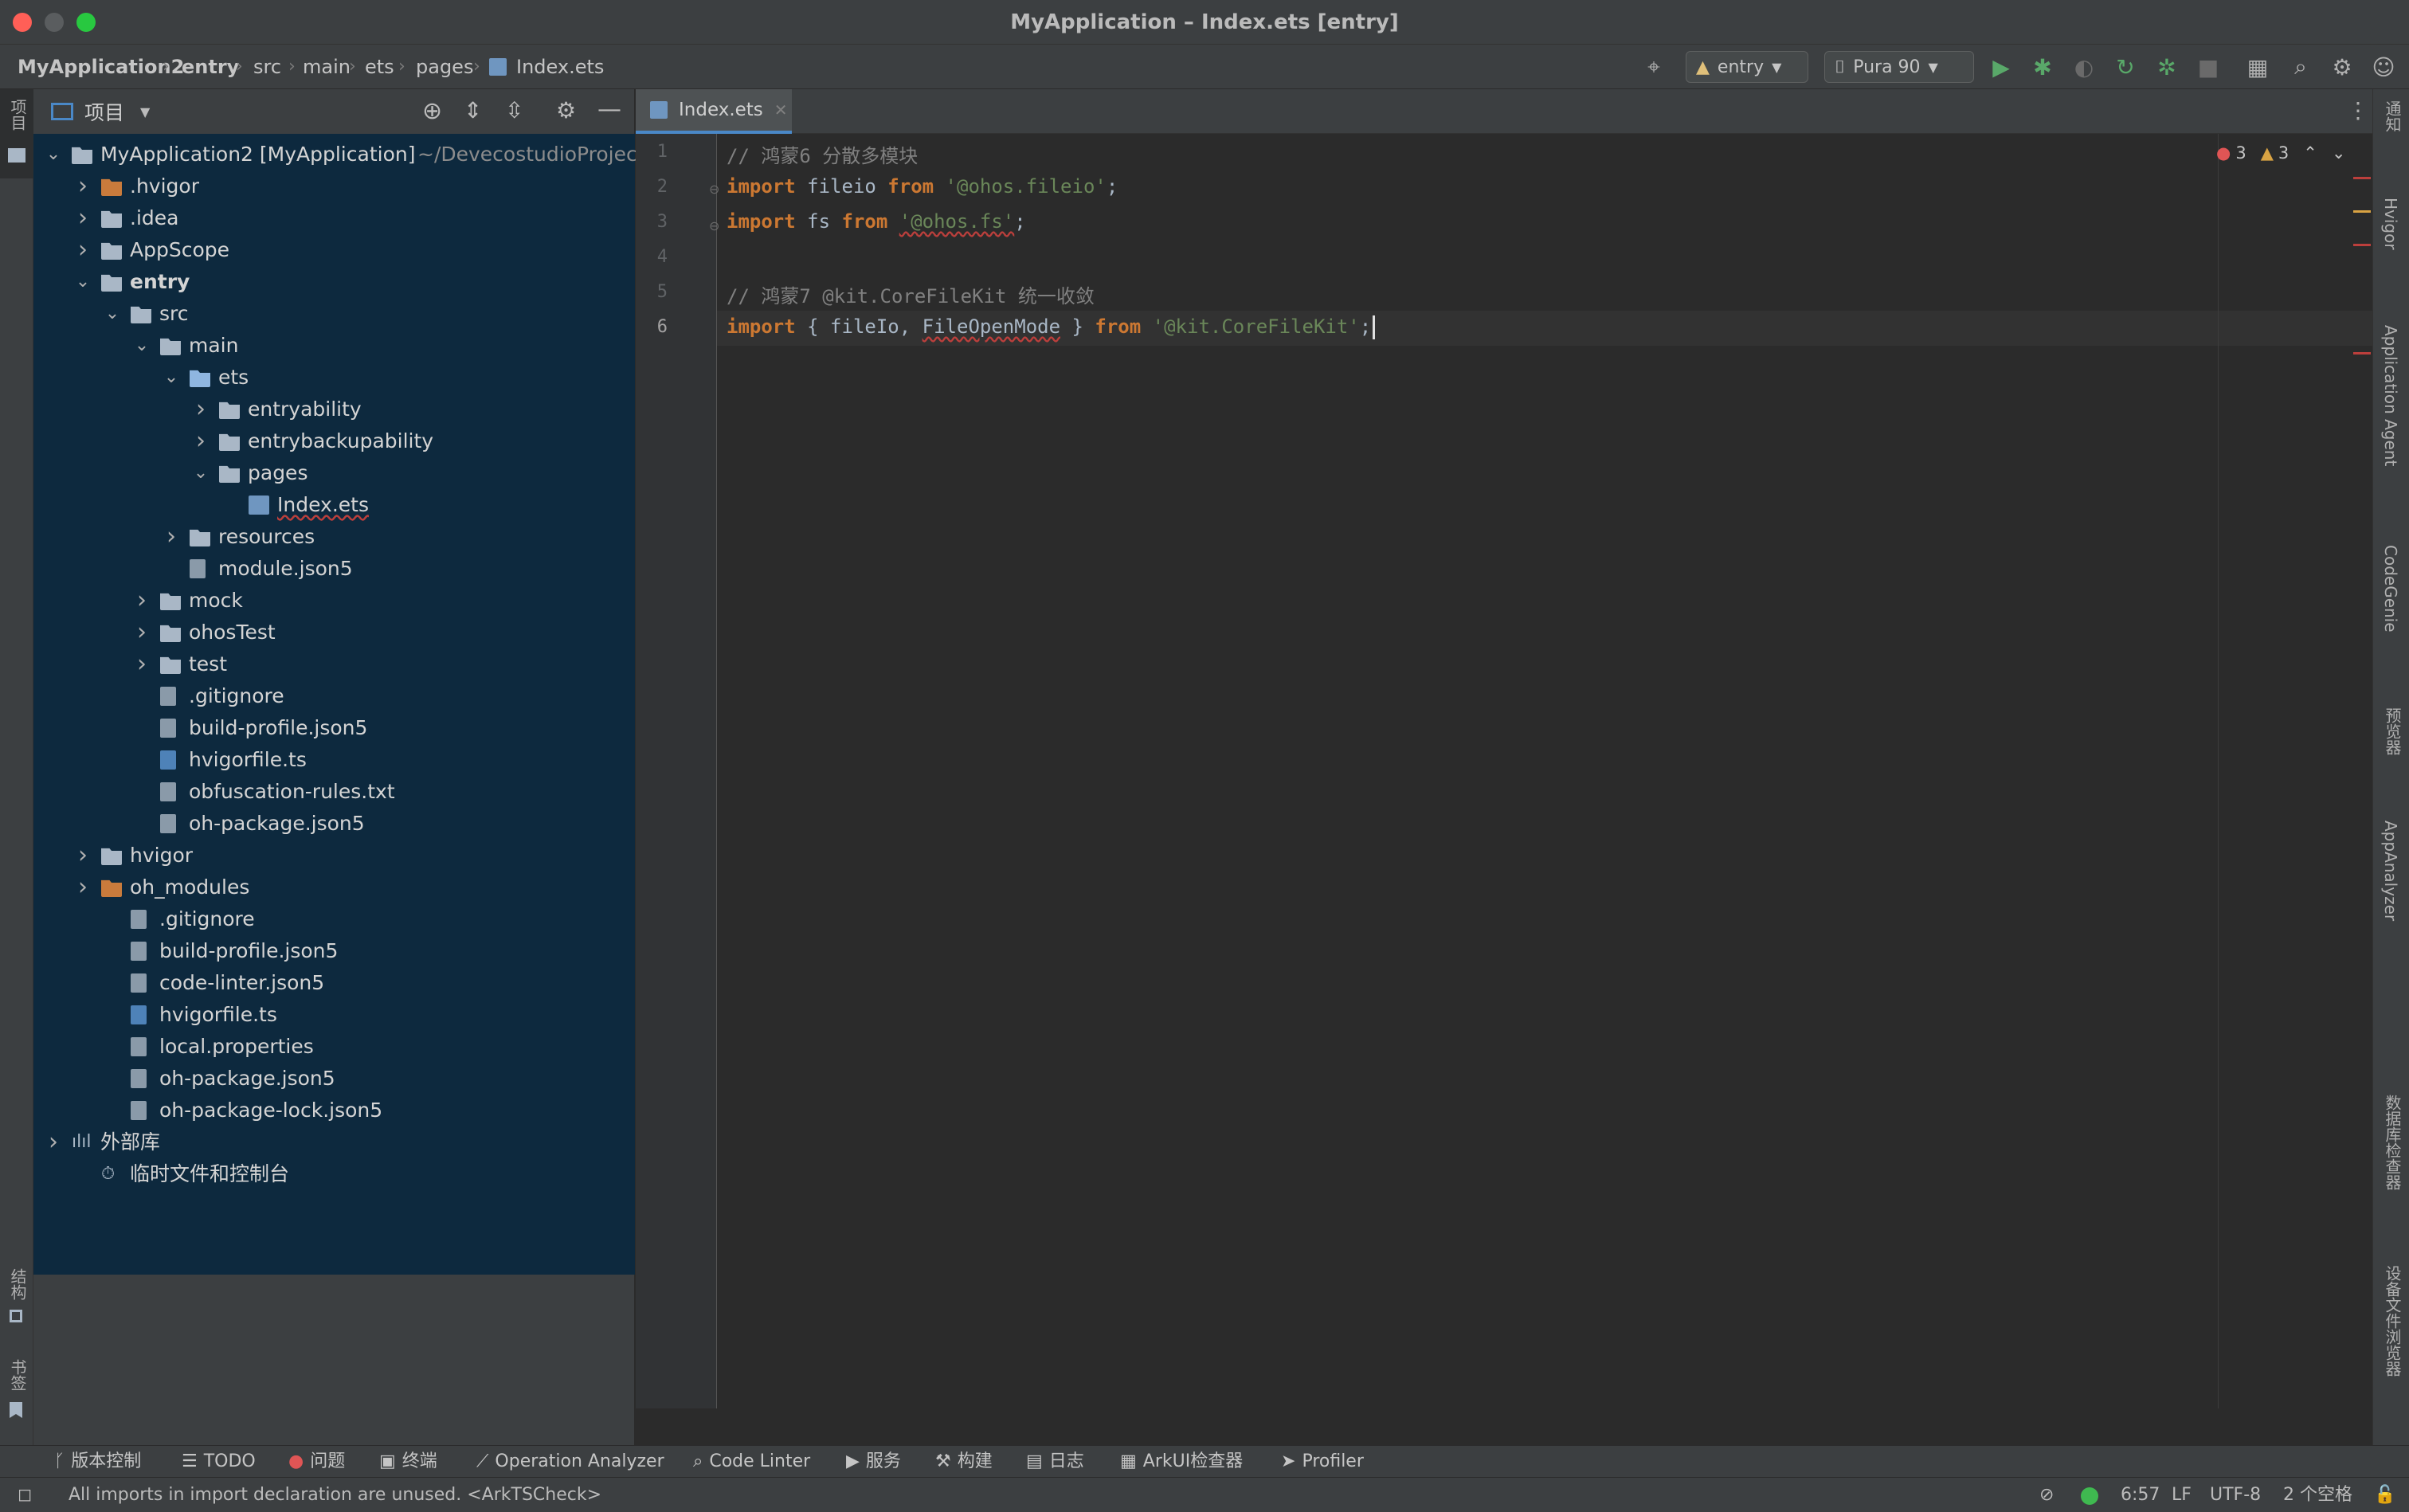 The width and height of the screenshot is (2409, 1512). Describe the element at coordinates (922, 187) in the screenshot. I see `code-line: import fileio from '@ohos.fileio';` at that location.